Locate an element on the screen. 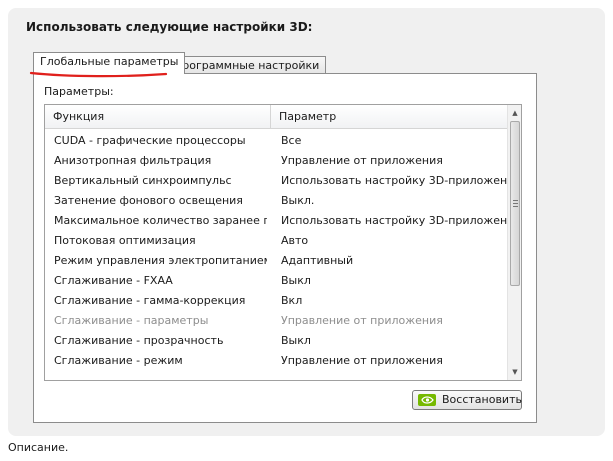  row-feature-cell: Сглаживание - параметры is located at coordinates (131, 320).